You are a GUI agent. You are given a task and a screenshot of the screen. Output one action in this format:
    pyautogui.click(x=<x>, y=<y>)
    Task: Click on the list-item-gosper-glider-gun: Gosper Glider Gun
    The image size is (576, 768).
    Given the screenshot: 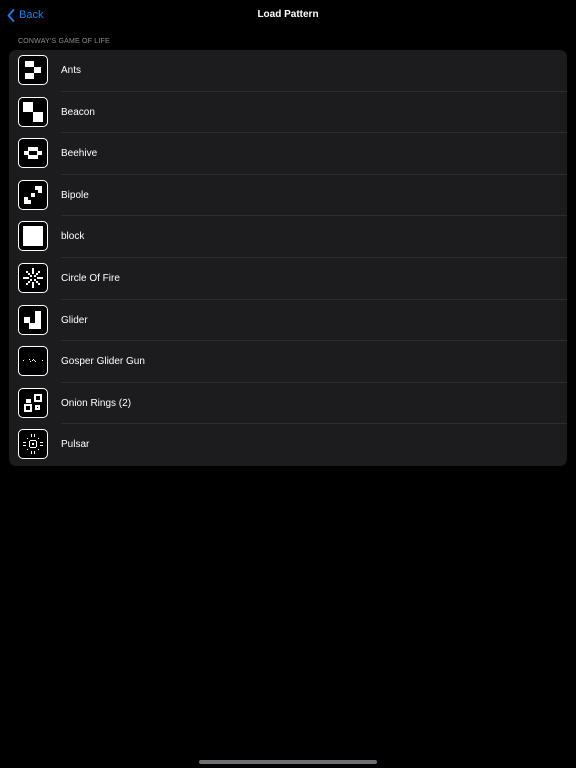 What is the action you would take?
    pyautogui.click(x=288, y=362)
    